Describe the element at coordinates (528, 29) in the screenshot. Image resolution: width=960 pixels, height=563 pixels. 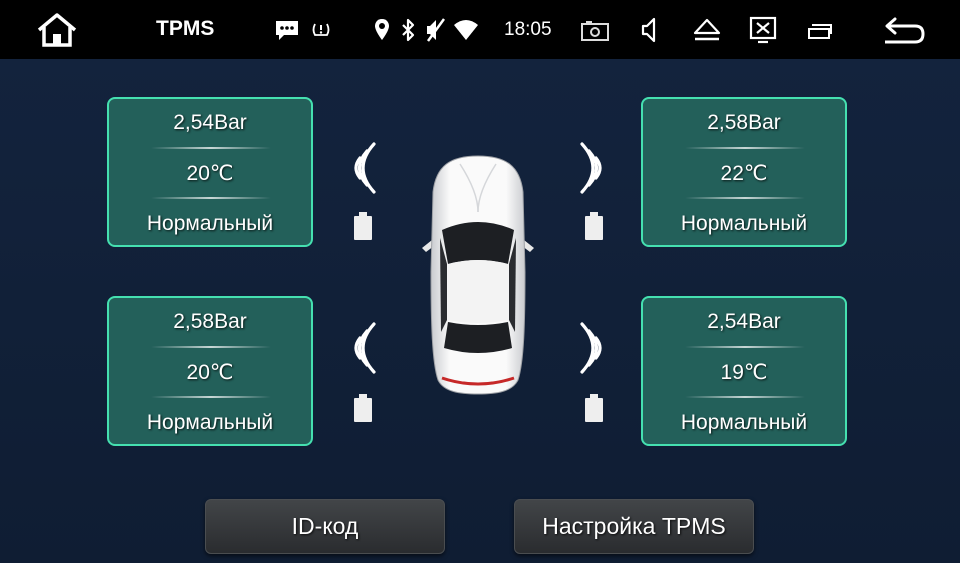
I see `clock: 18:05` at that location.